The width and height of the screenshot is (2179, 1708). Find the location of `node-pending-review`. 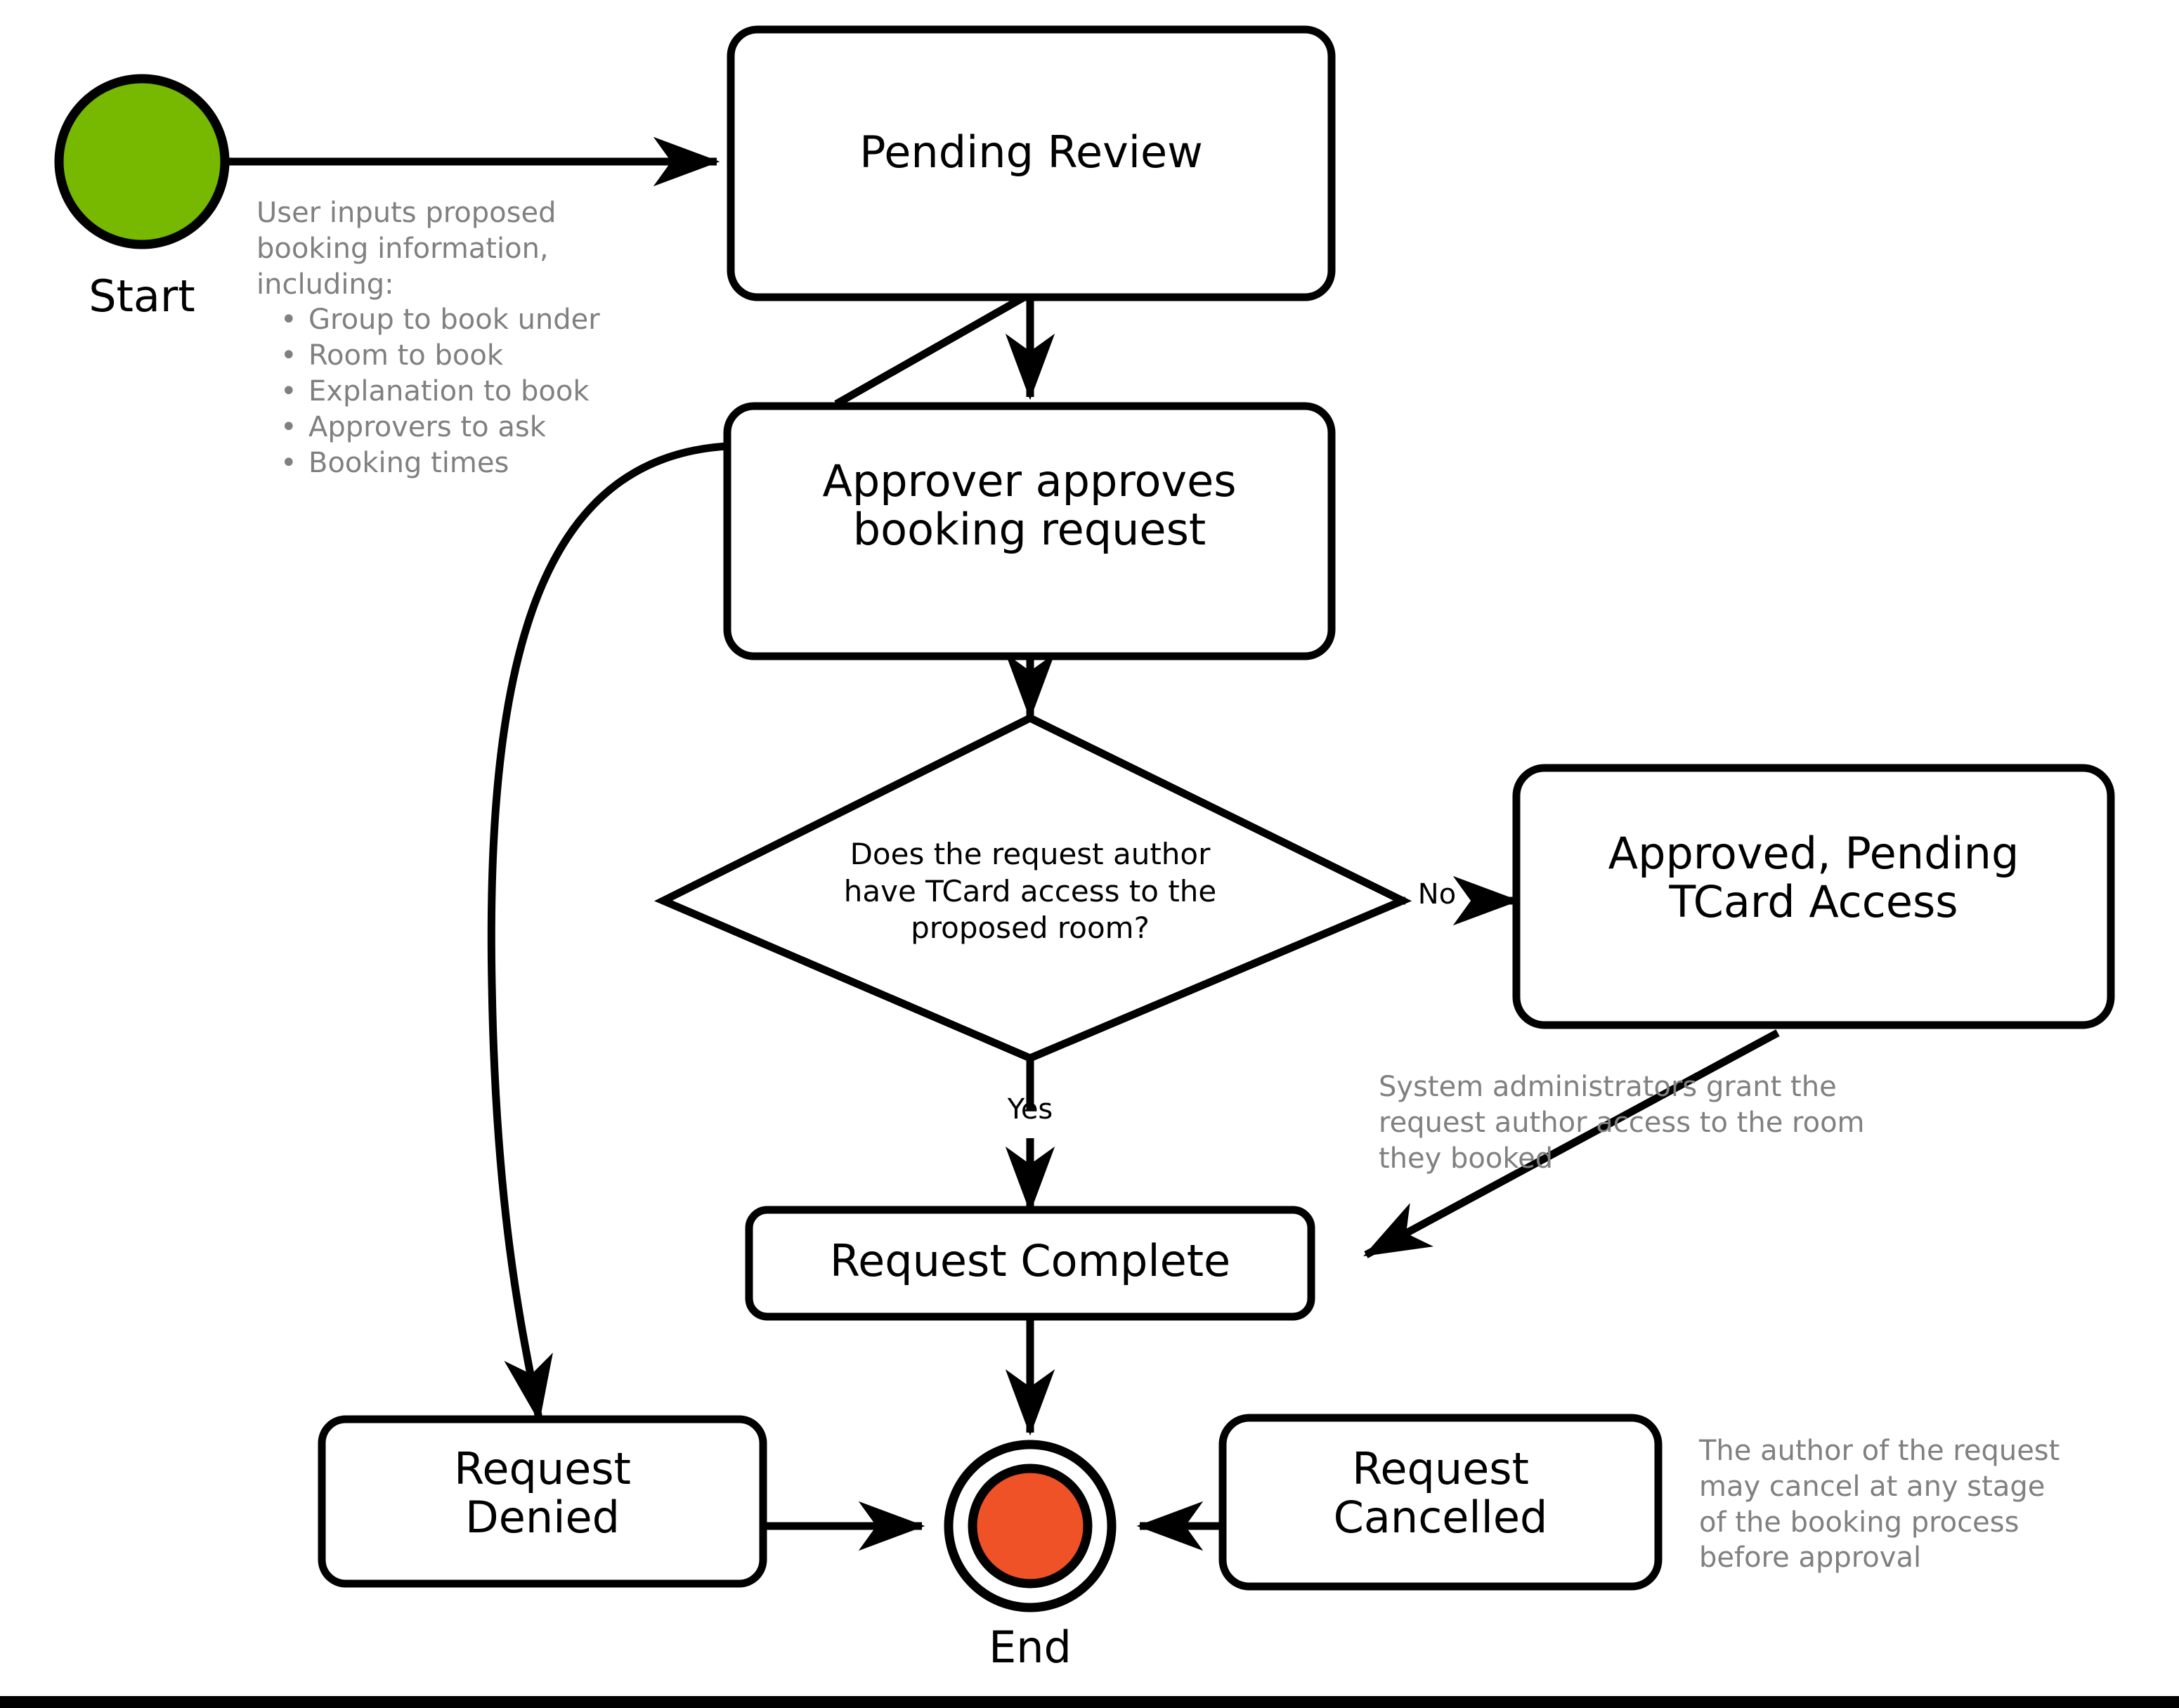

node-pending-review is located at coordinates (1032, 163).